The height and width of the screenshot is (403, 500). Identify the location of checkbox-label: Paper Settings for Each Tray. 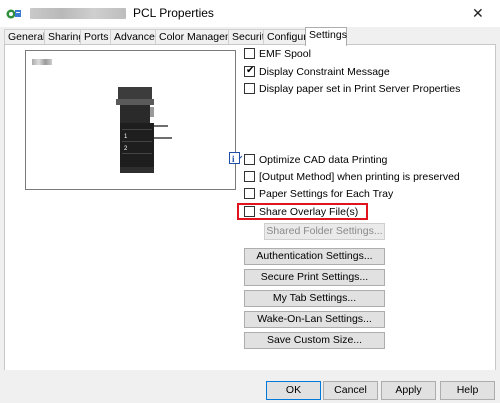
(326, 194).